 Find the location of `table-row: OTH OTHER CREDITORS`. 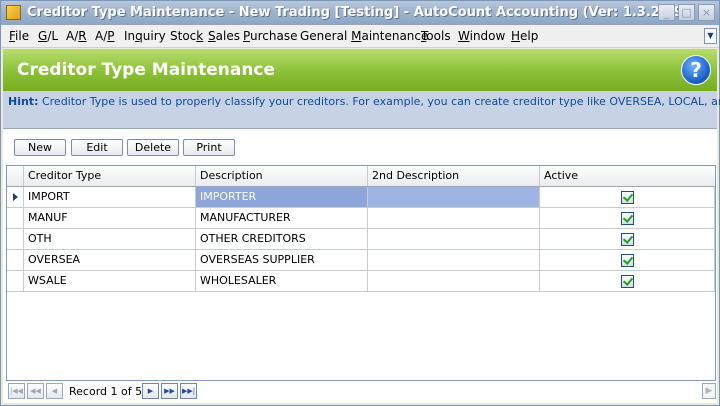

table-row: OTH OTHER CREDITORS is located at coordinates (361, 239).